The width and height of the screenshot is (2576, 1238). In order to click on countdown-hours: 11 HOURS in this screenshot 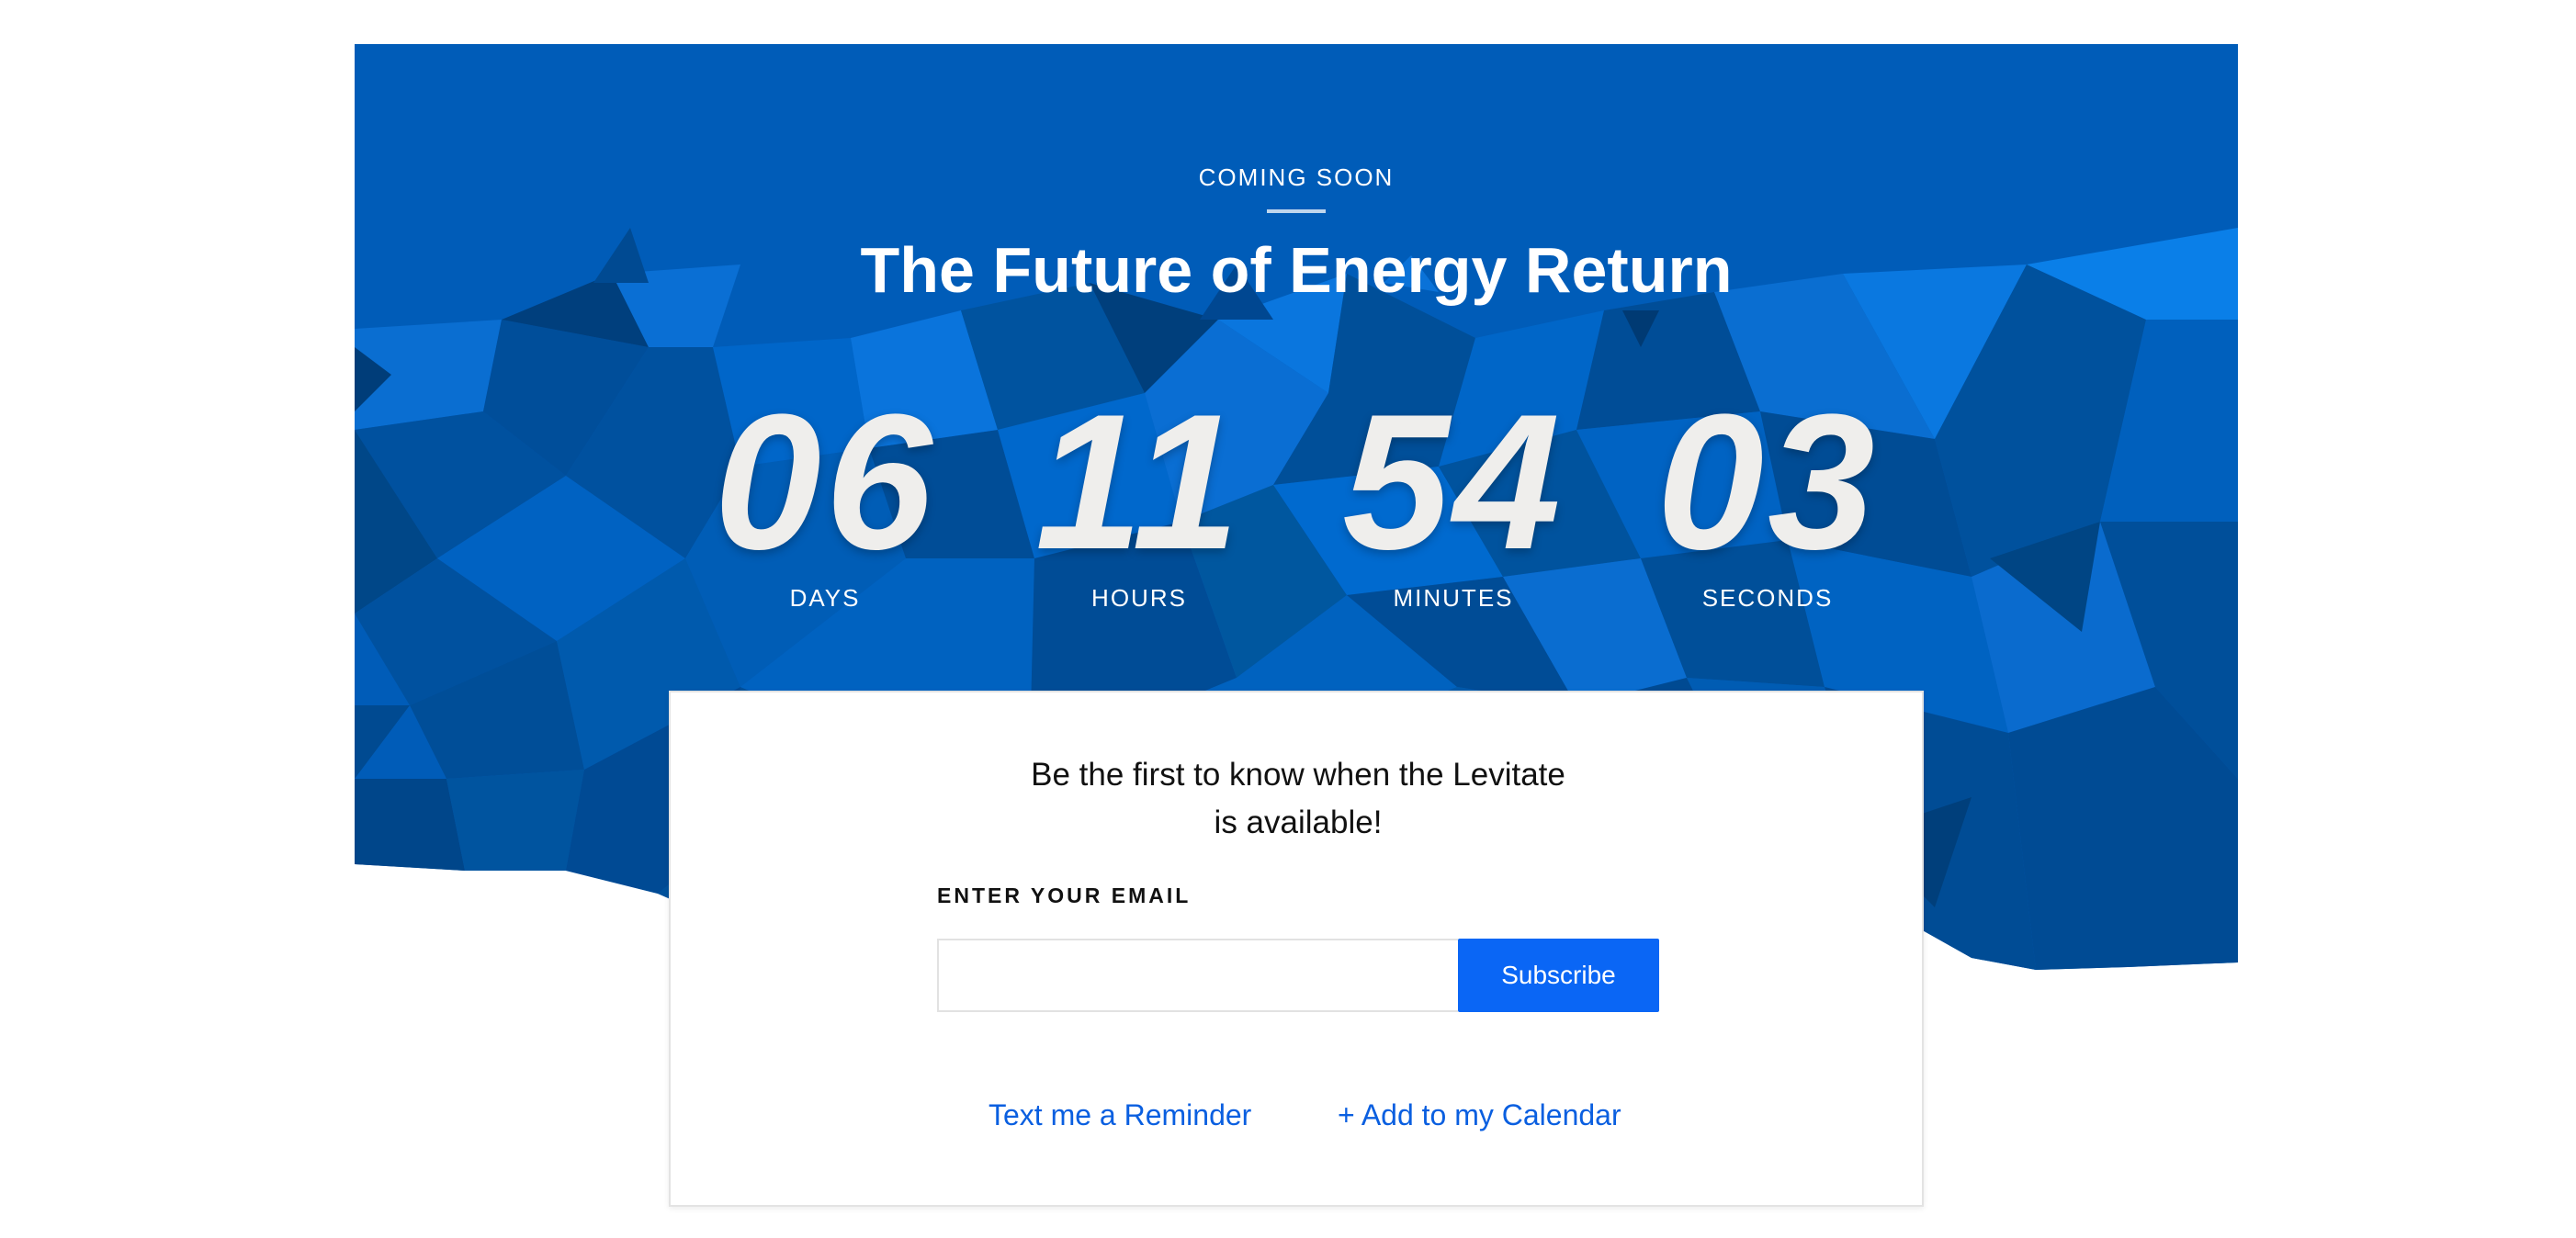, I will do `click(1139, 499)`.